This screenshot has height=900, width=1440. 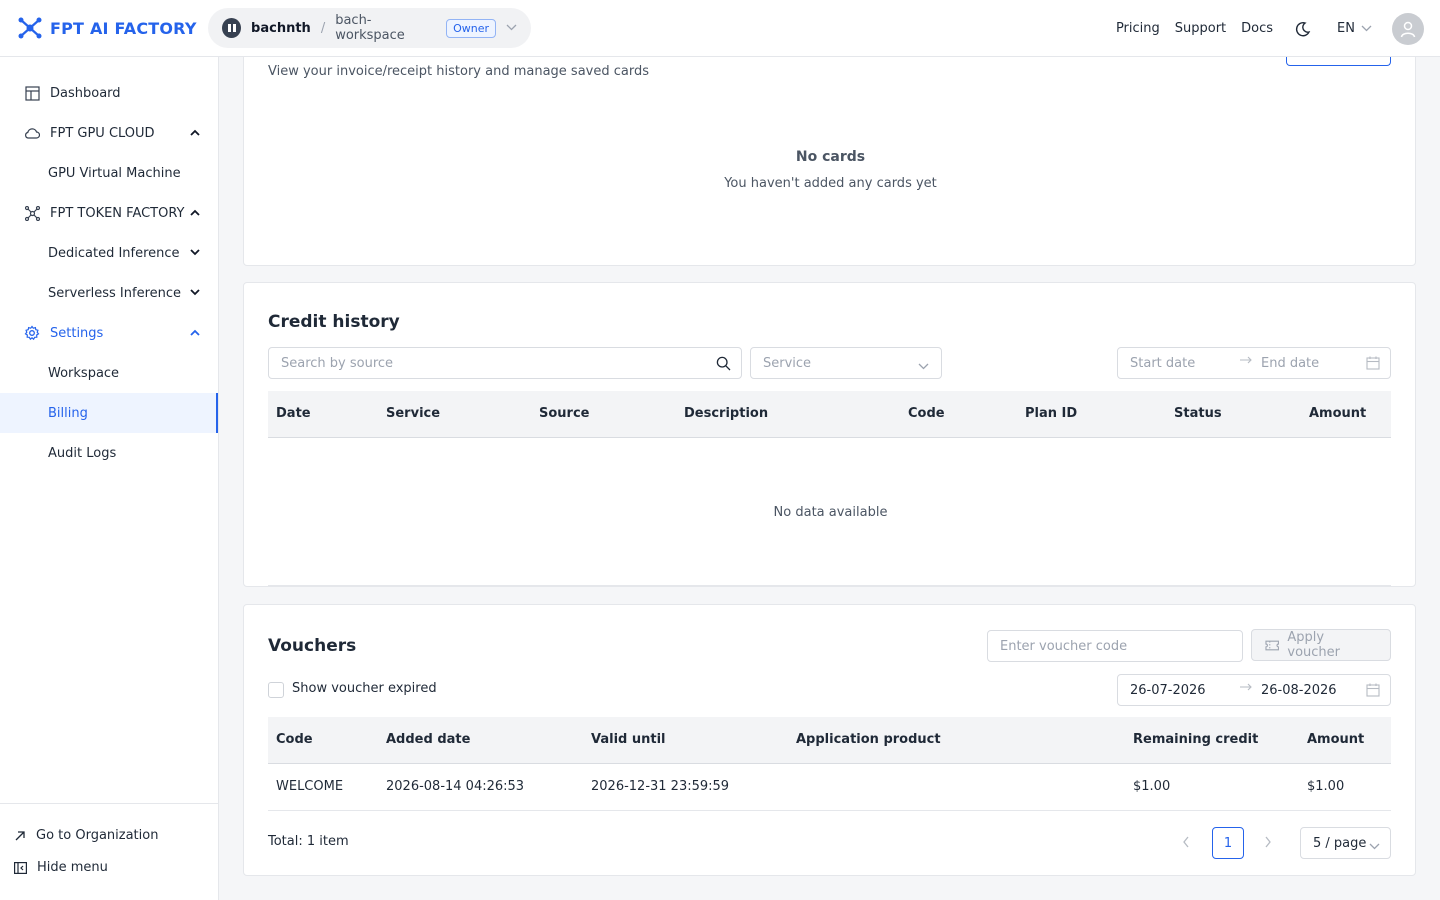 I want to click on voucher-date-to: 26-08-2026, so click(x=1299, y=690).